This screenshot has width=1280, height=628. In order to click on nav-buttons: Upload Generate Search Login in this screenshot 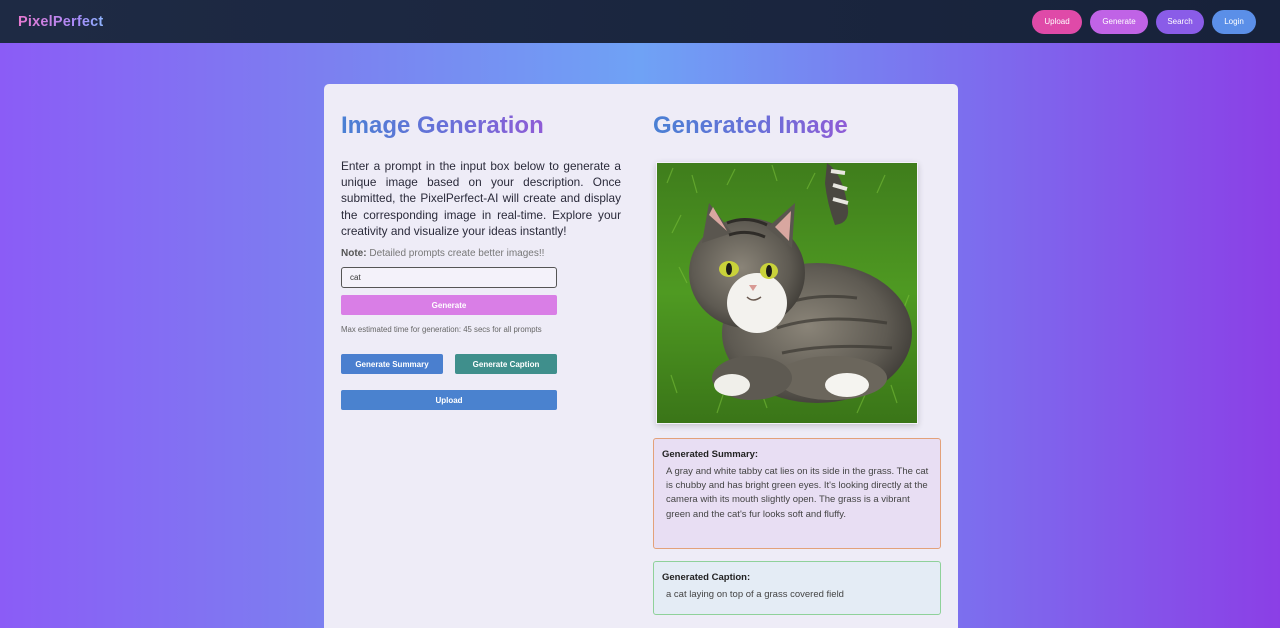, I will do `click(1147, 21)`.